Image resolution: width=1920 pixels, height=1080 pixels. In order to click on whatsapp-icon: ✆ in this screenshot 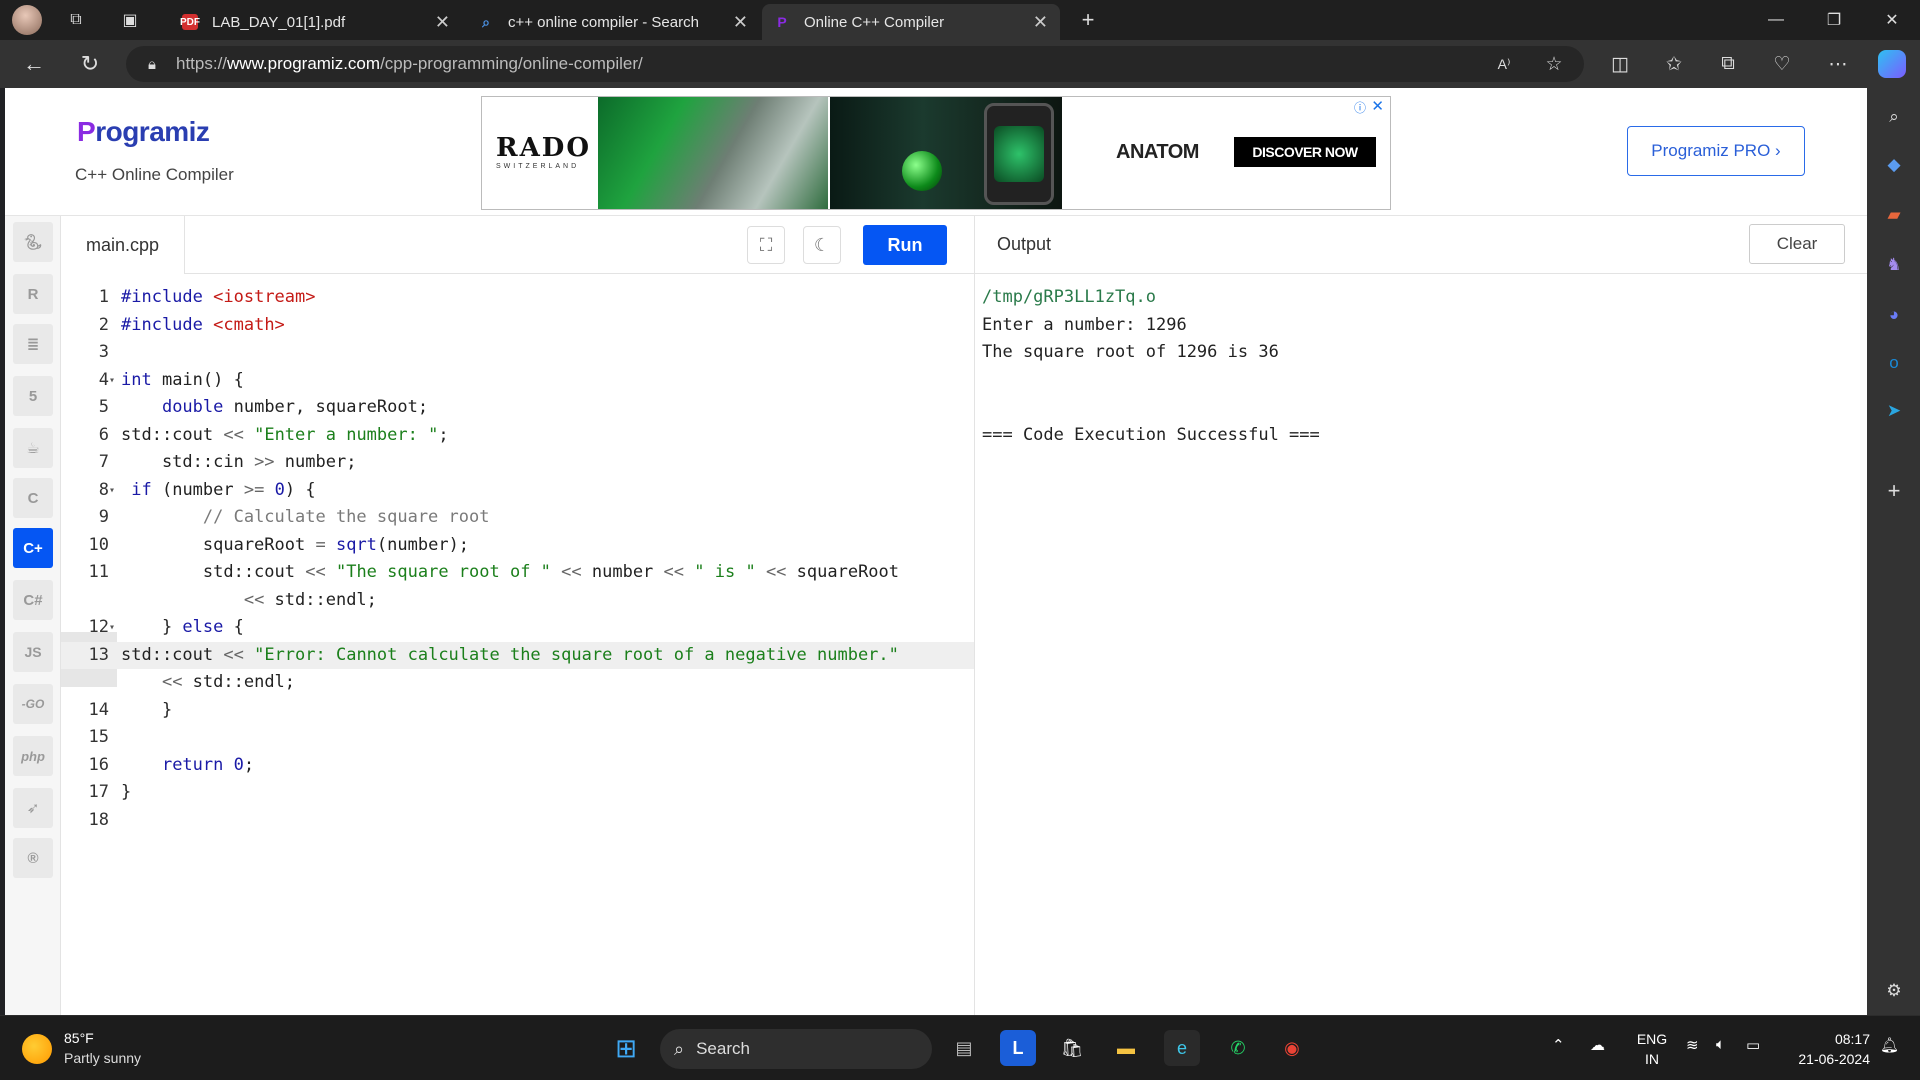, I will do `click(1238, 1048)`.